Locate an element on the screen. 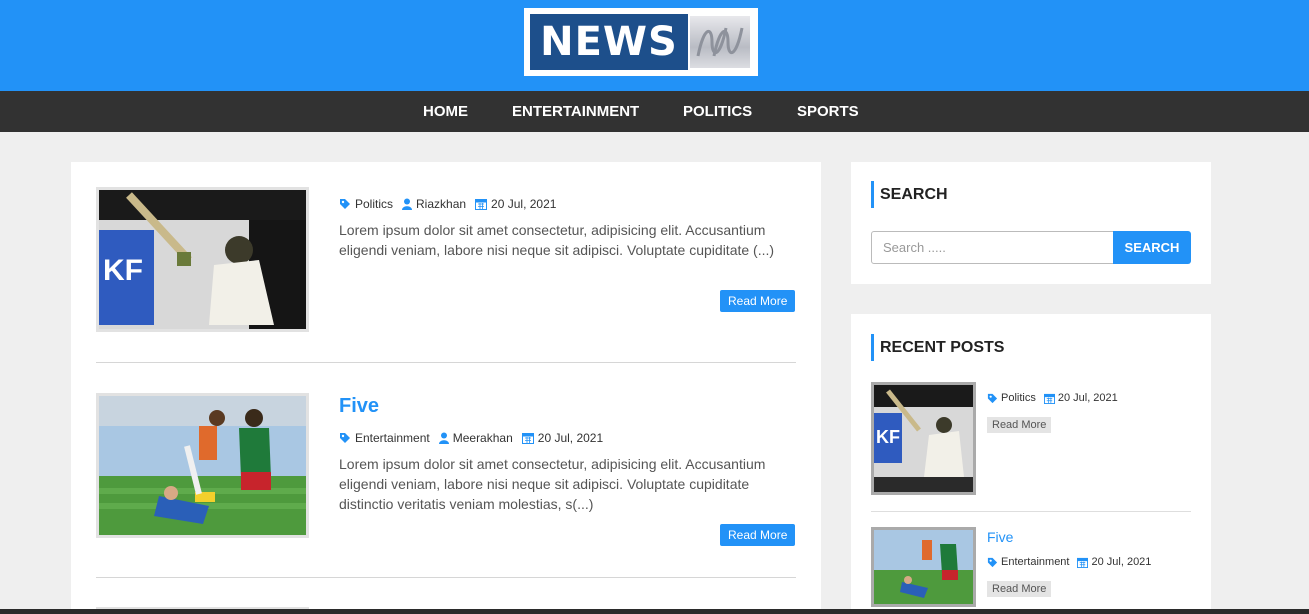  recent-post-thumbnail: KF is located at coordinates (923, 438).